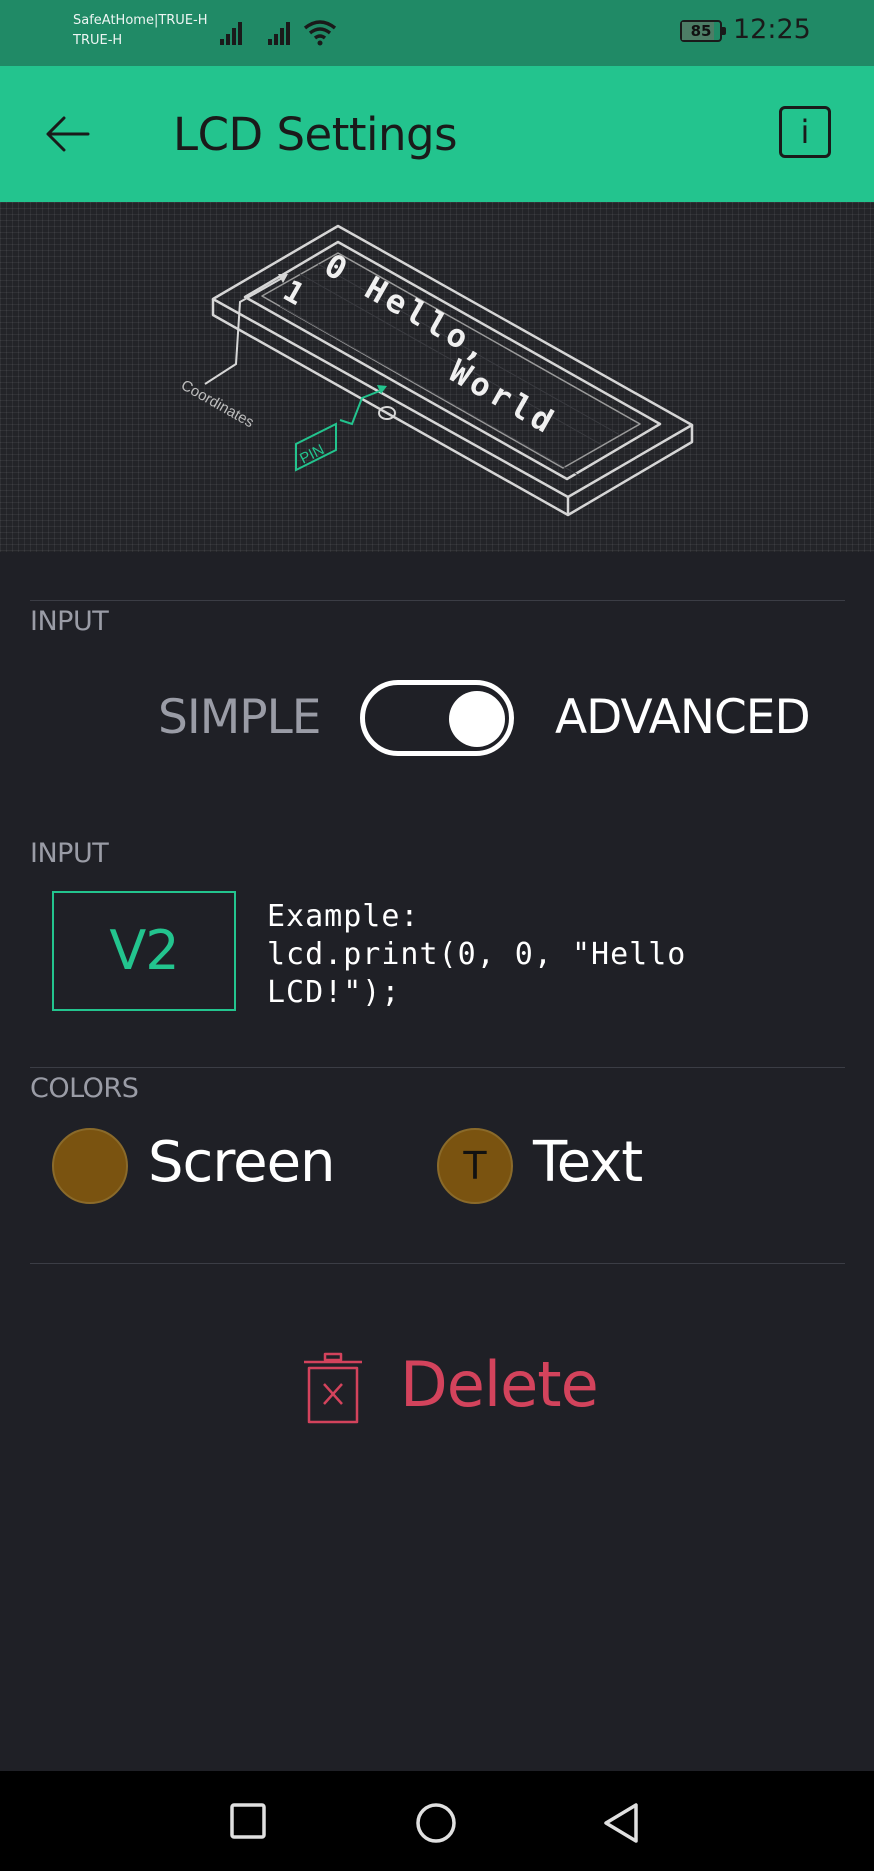 This screenshot has width=874, height=1871. What do you see at coordinates (320, 33) in the screenshot?
I see `wifi-icon` at bounding box center [320, 33].